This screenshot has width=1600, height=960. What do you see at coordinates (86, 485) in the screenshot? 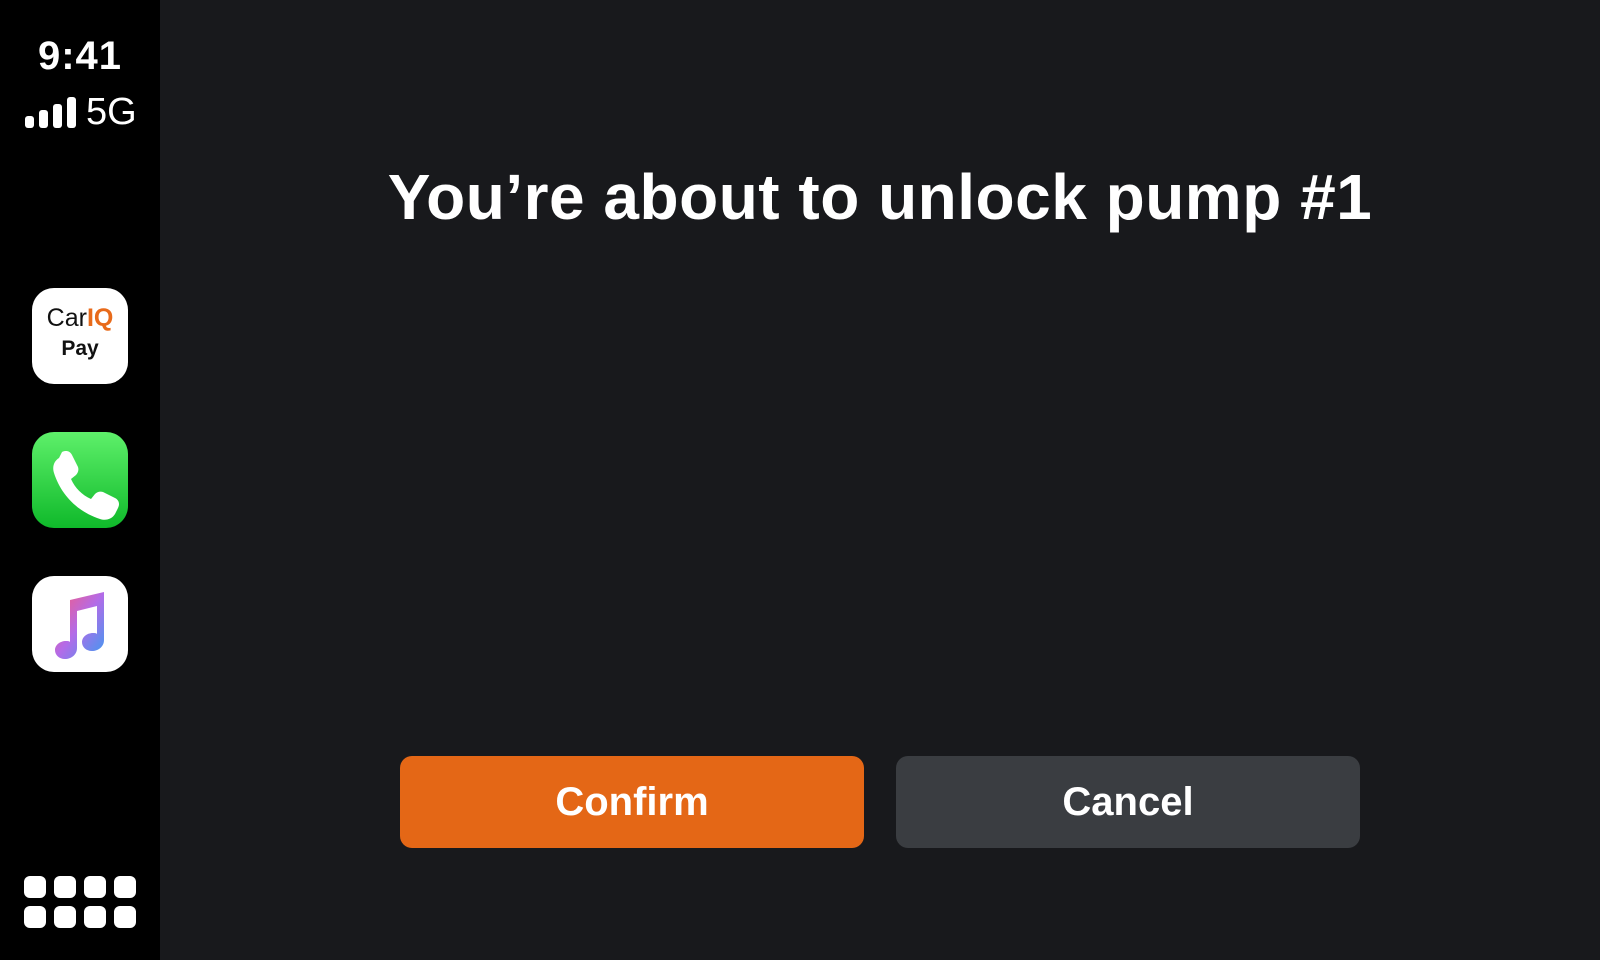
I see `phone-icon` at bounding box center [86, 485].